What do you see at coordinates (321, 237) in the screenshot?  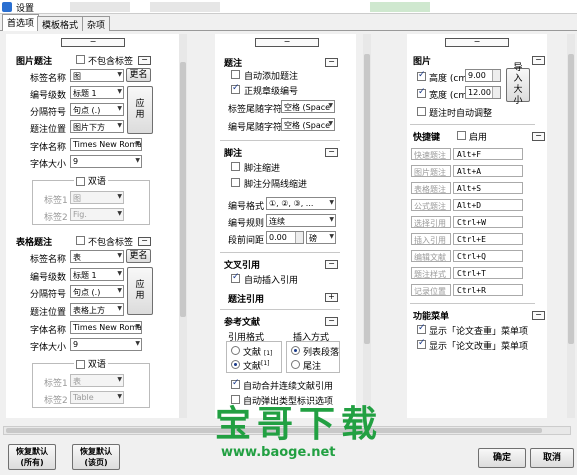 I see `spacing-unit-select: 磅` at bounding box center [321, 237].